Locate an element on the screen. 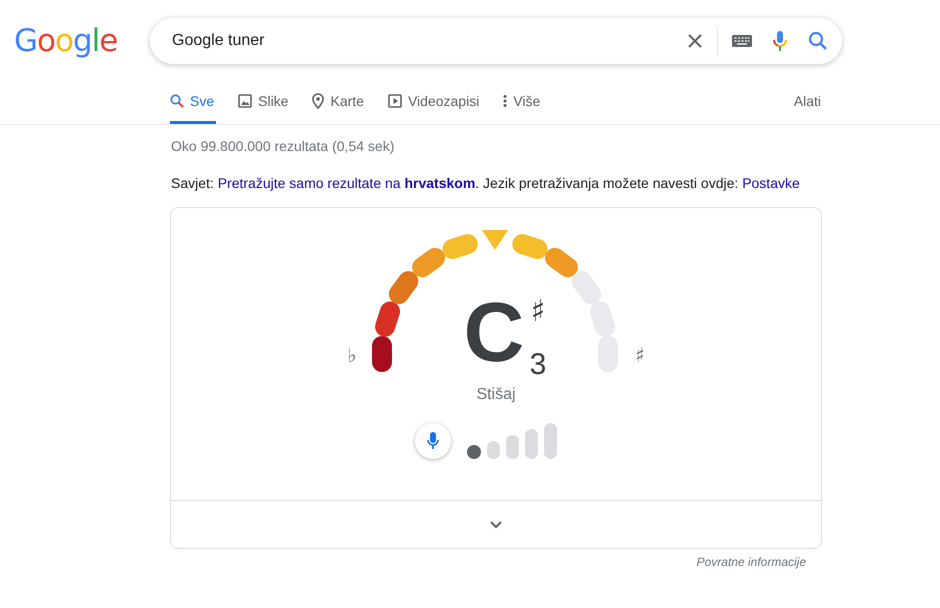 This screenshot has height=608, width=940. logo: Google is located at coordinates (82, 41).